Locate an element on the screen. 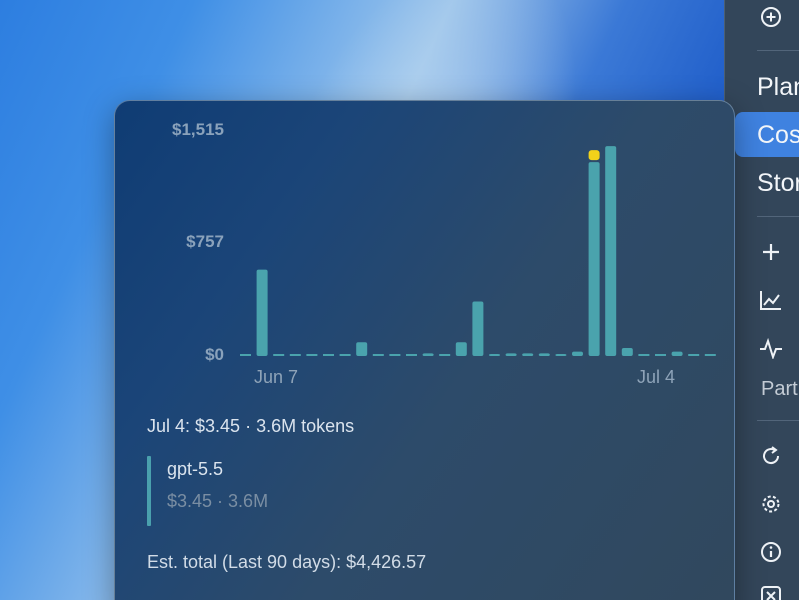 The image size is (799, 600). selected-day-summary: Jul 4: $3.45 · 3.6M tokens is located at coordinates (251, 426).